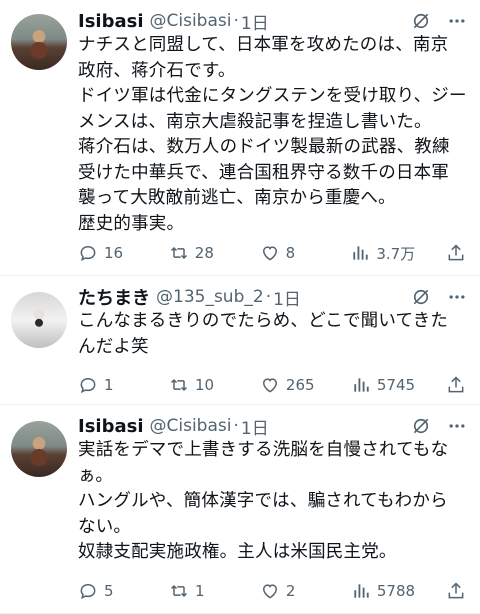 The image size is (480, 614). What do you see at coordinates (272, 96) in the screenshot?
I see `text-line: ドイツ軍は代金にタングステンを受け取り、ジー` at bounding box center [272, 96].